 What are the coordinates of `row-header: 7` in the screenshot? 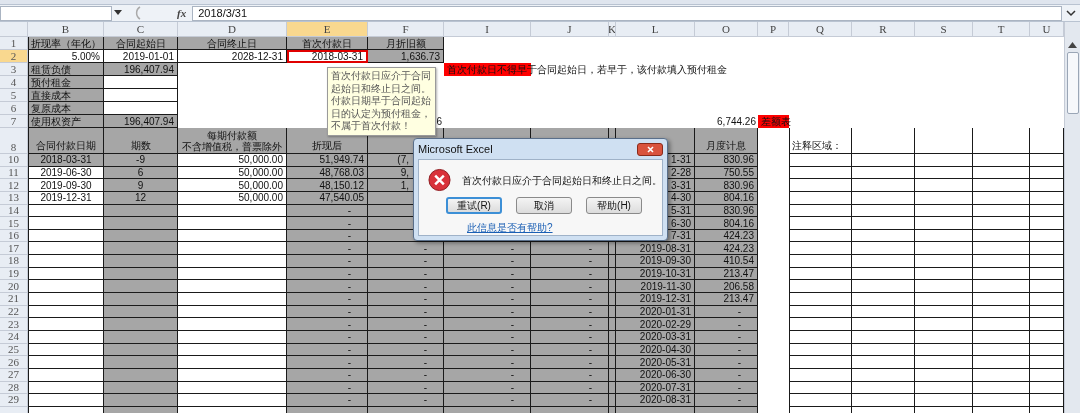 It's located at (14, 121).